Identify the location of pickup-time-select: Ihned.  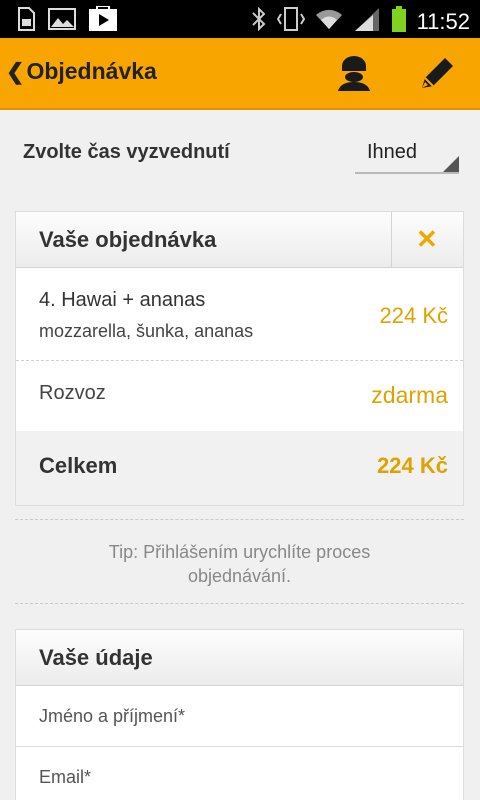
(407, 156).